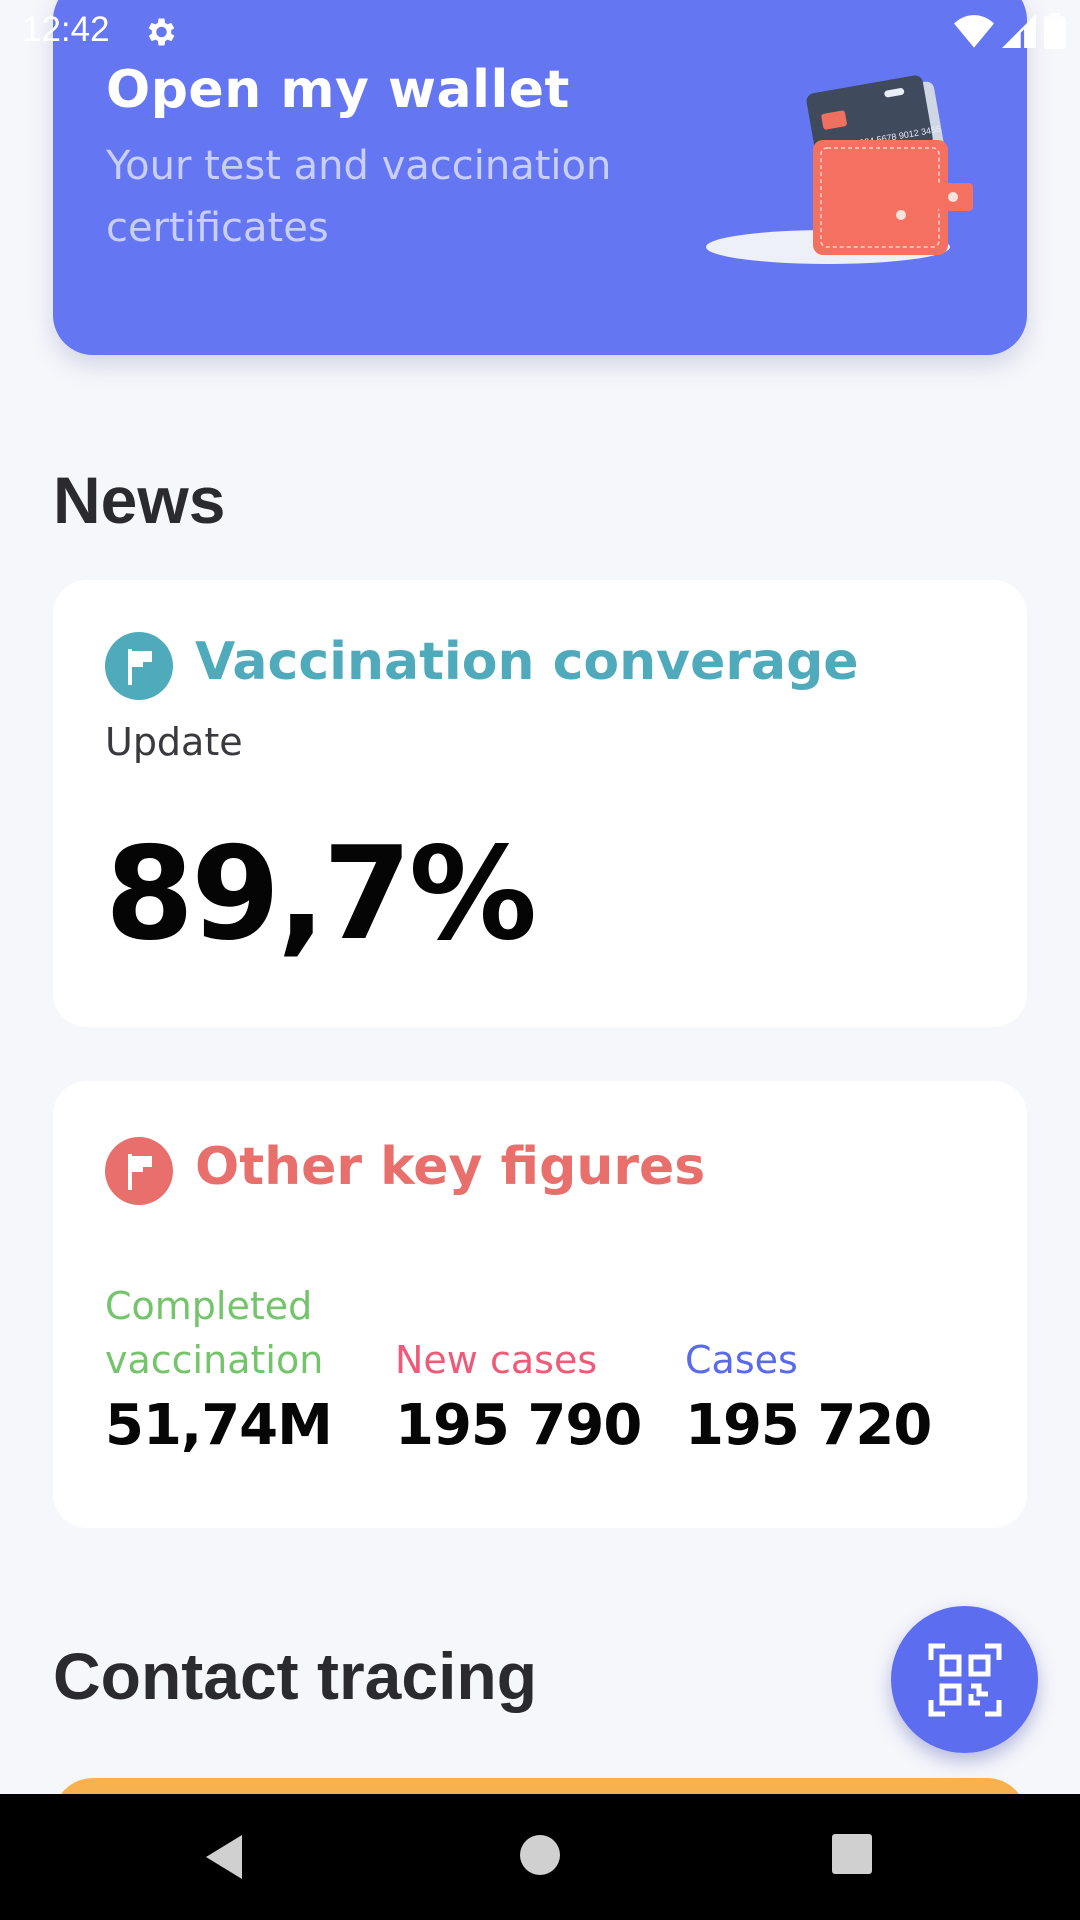 The height and width of the screenshot is (1920, 1080). I want to click on wallet-illustration: 1234 5678 9012 3456, so click(839, 169).